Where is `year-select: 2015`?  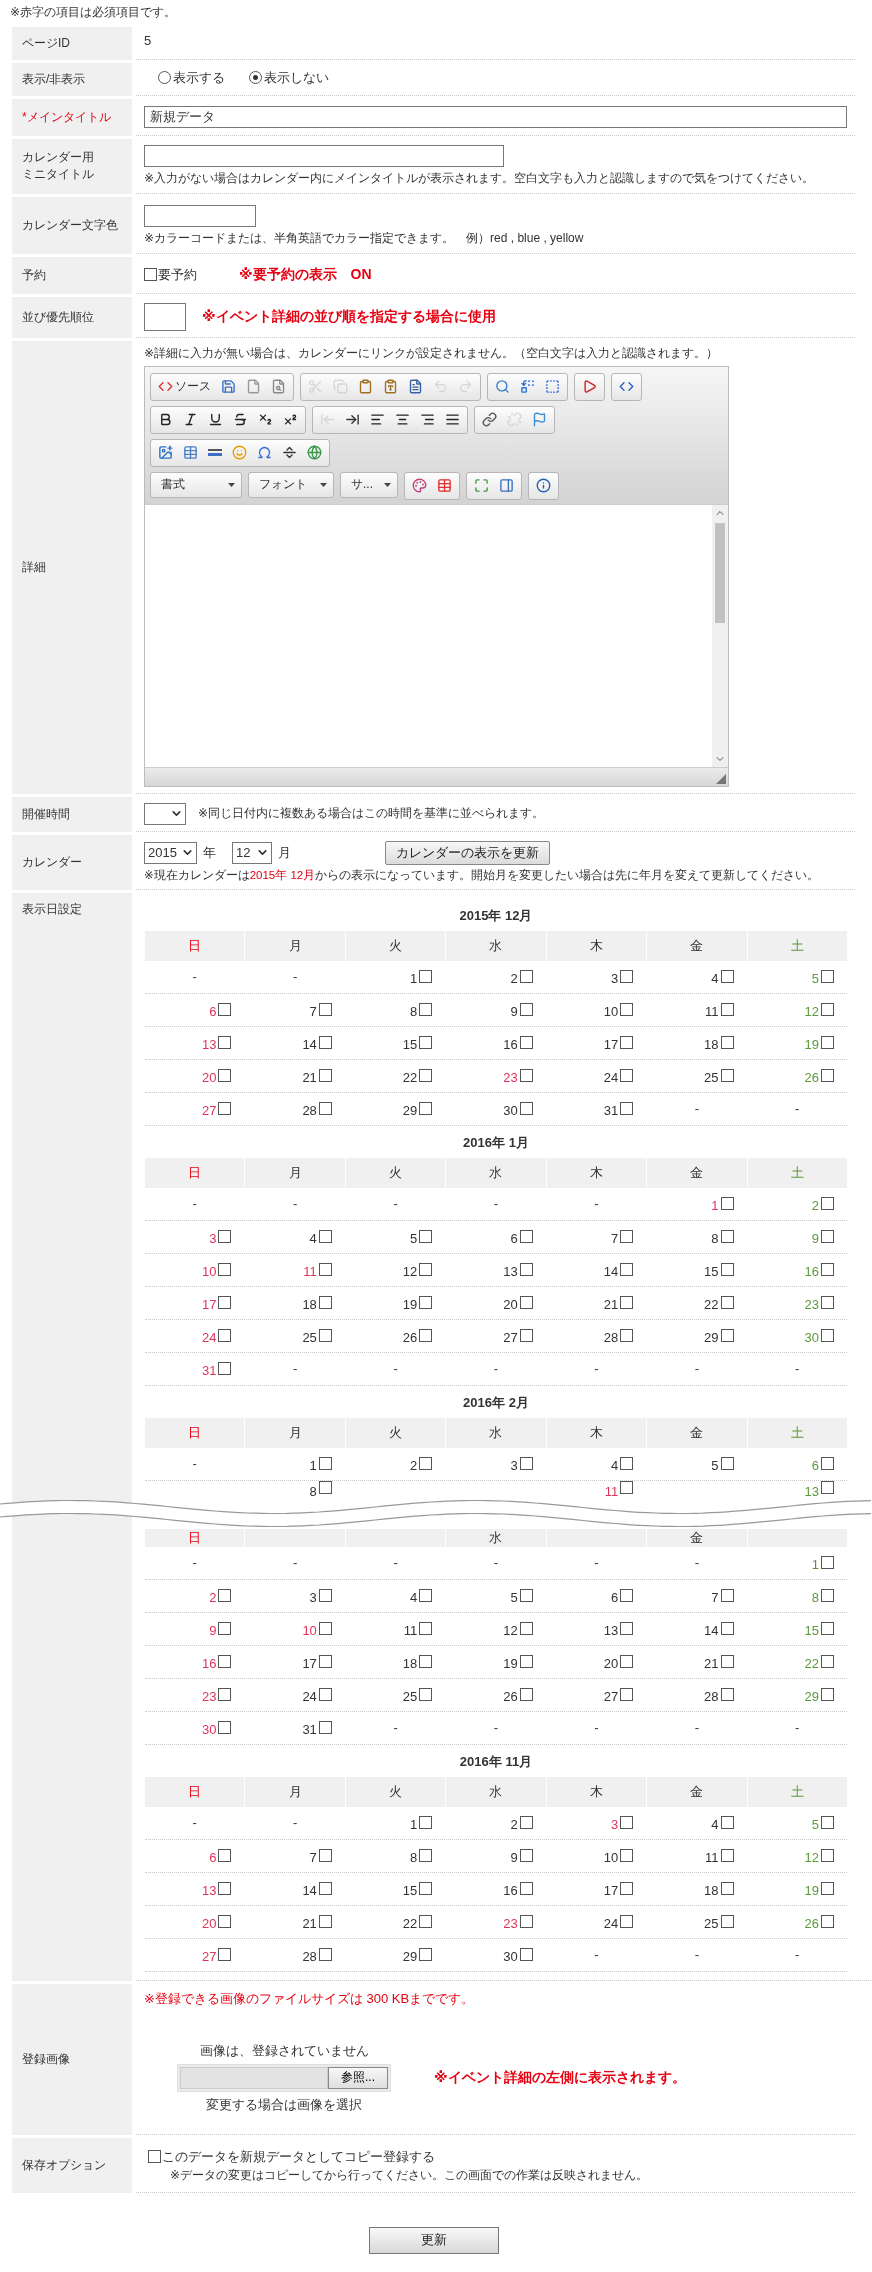
year-select: 2015 is located at coordinates (170, 852).